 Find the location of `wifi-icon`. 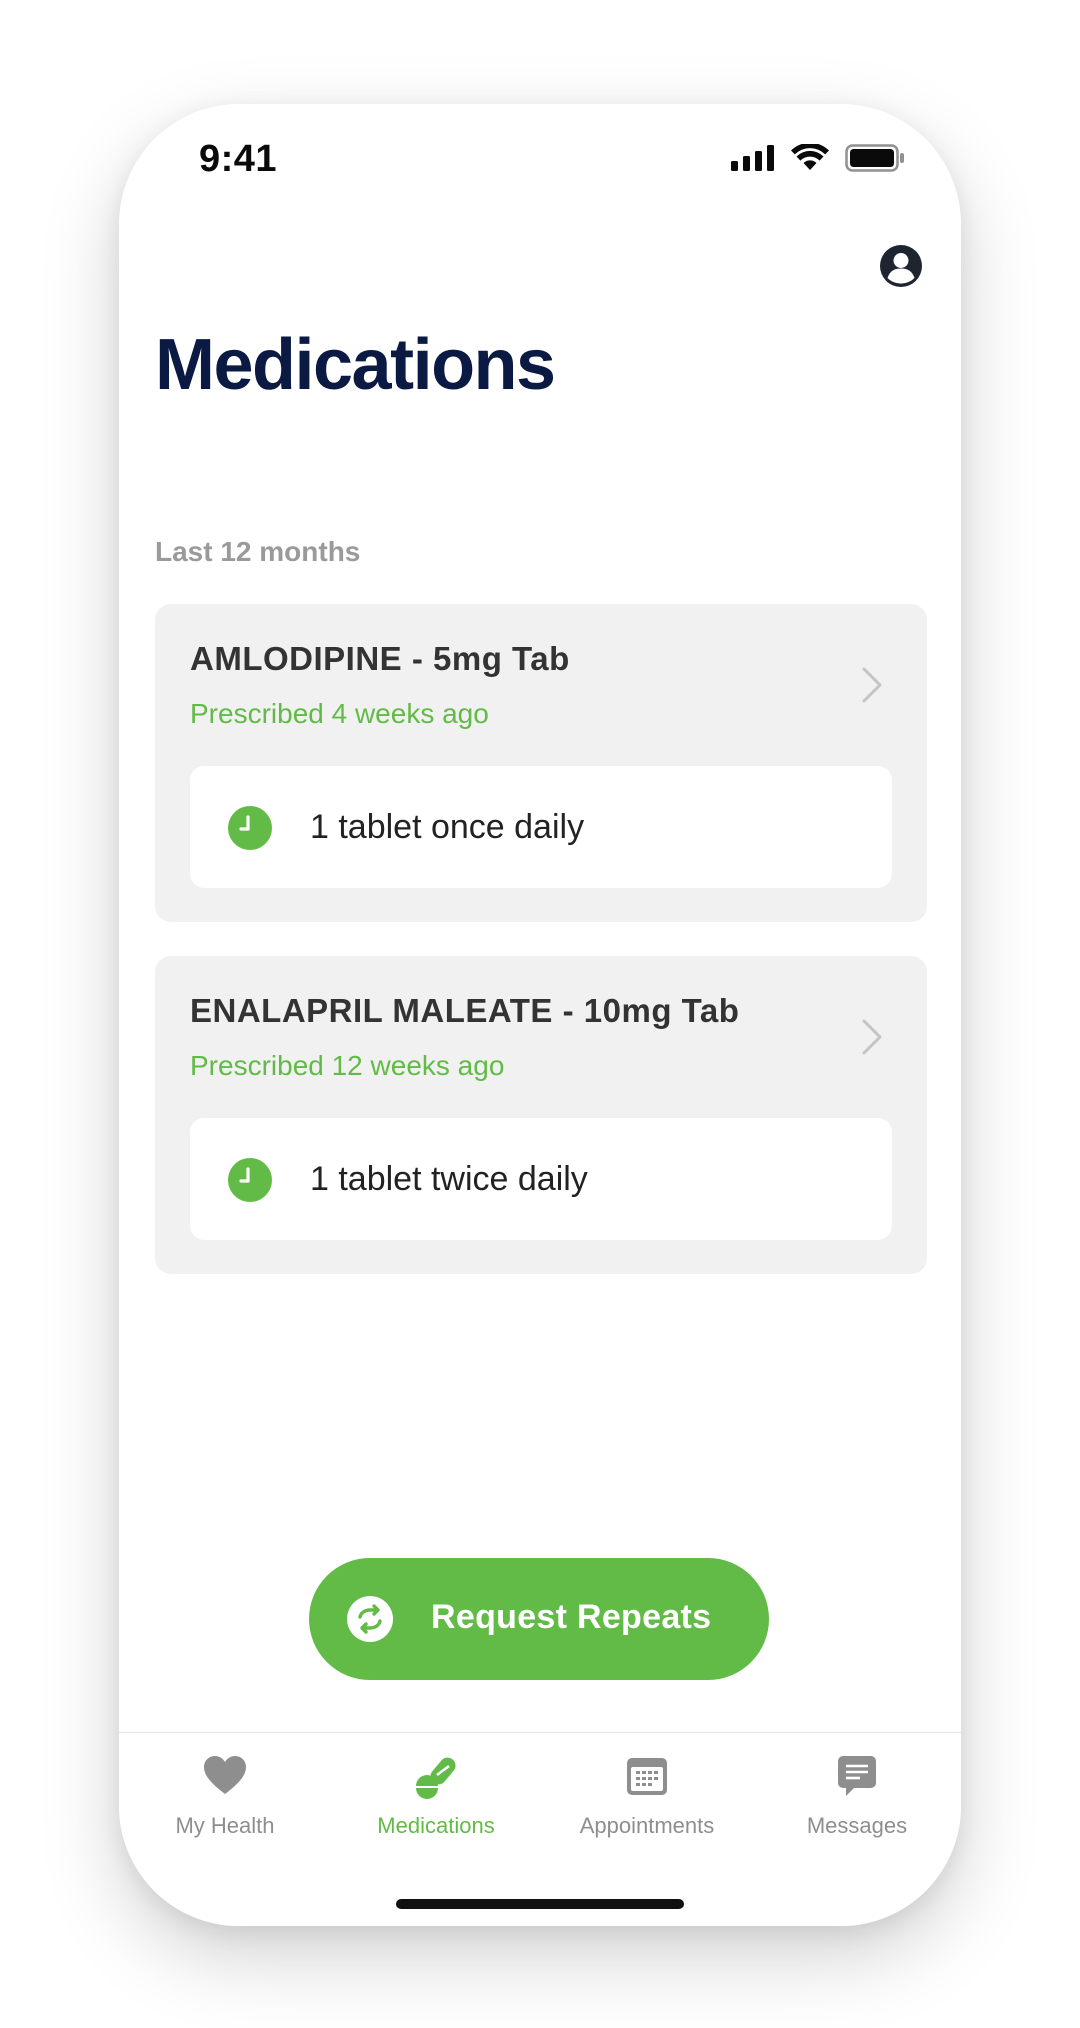

wifi-icon is located at coordinates (810, 157).